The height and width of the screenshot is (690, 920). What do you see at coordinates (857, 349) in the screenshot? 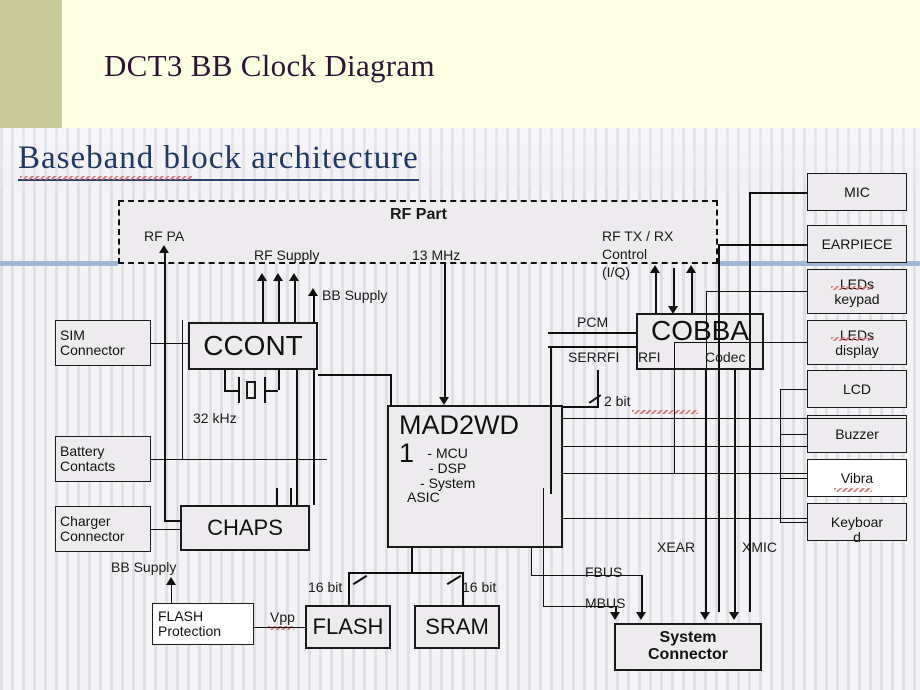
I see `peripheral-leds-display-label2: display` at bounding box center [857, 349].